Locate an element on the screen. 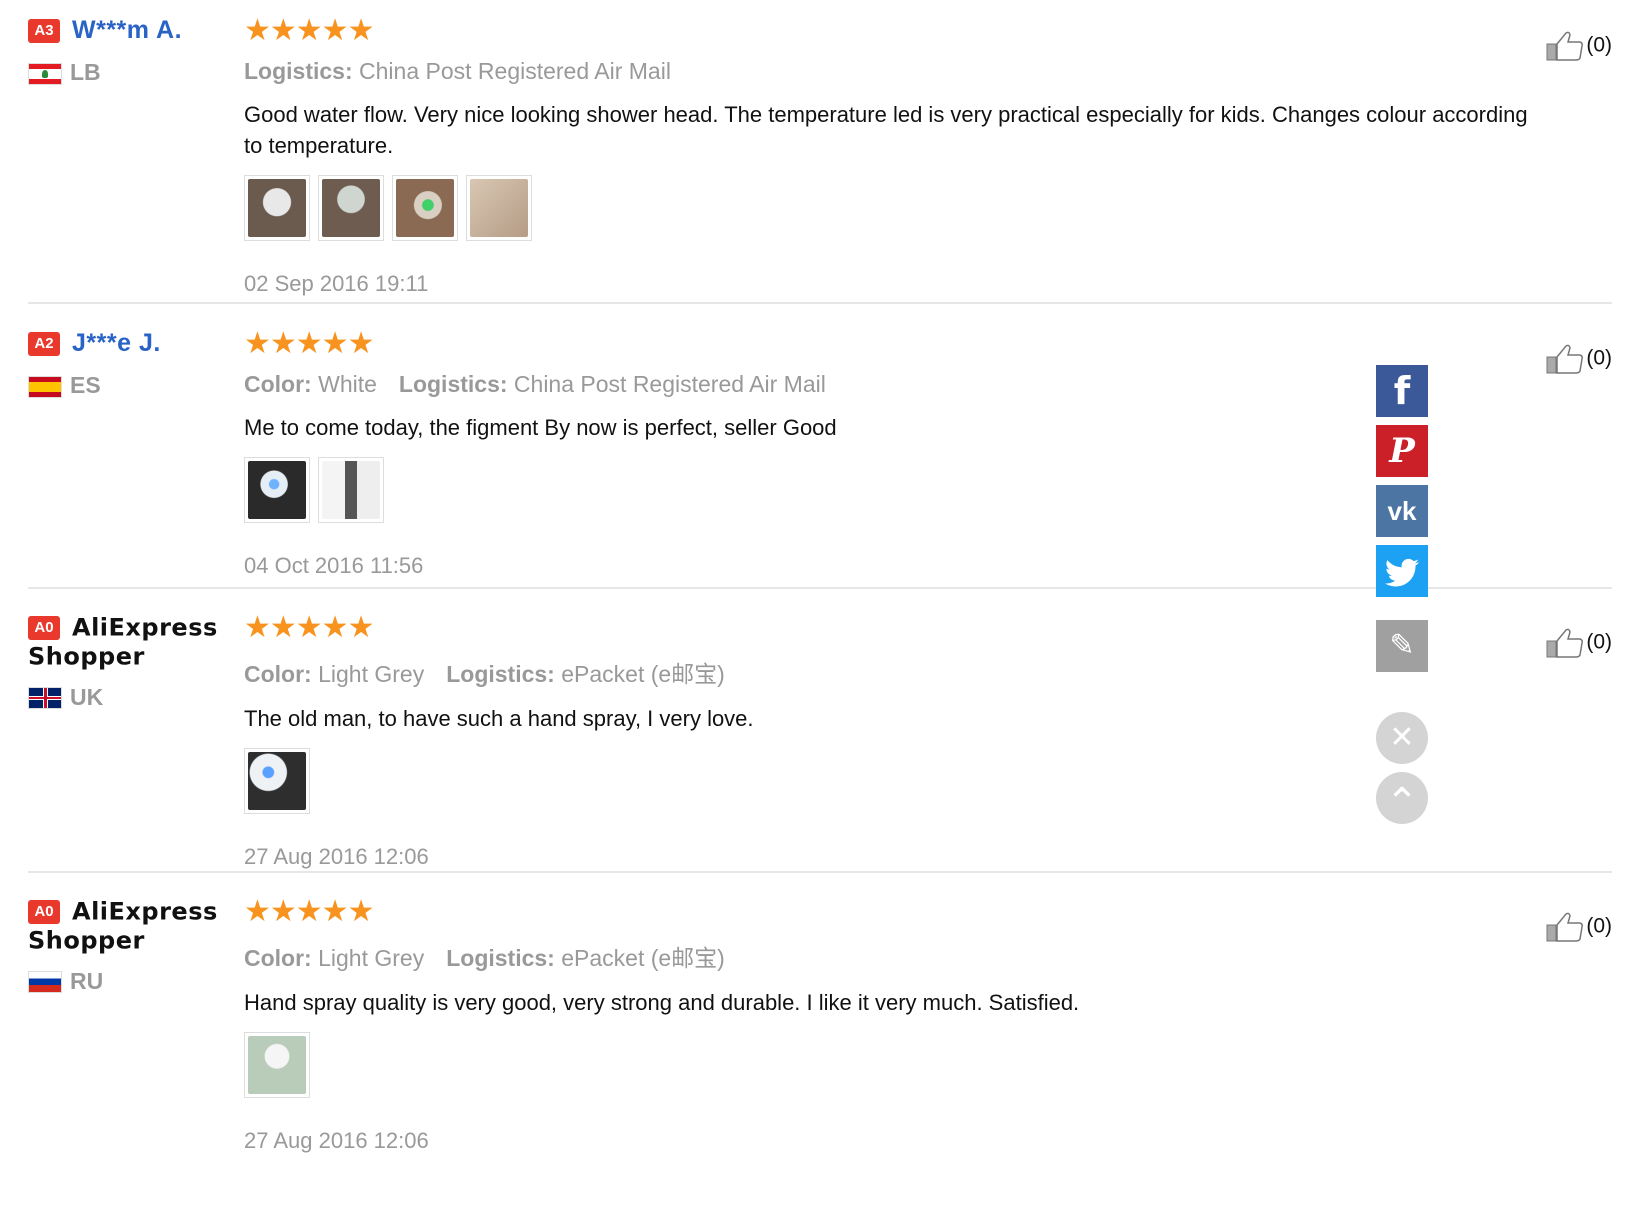  twitter-share-button is located at coordinates (1402, 571).